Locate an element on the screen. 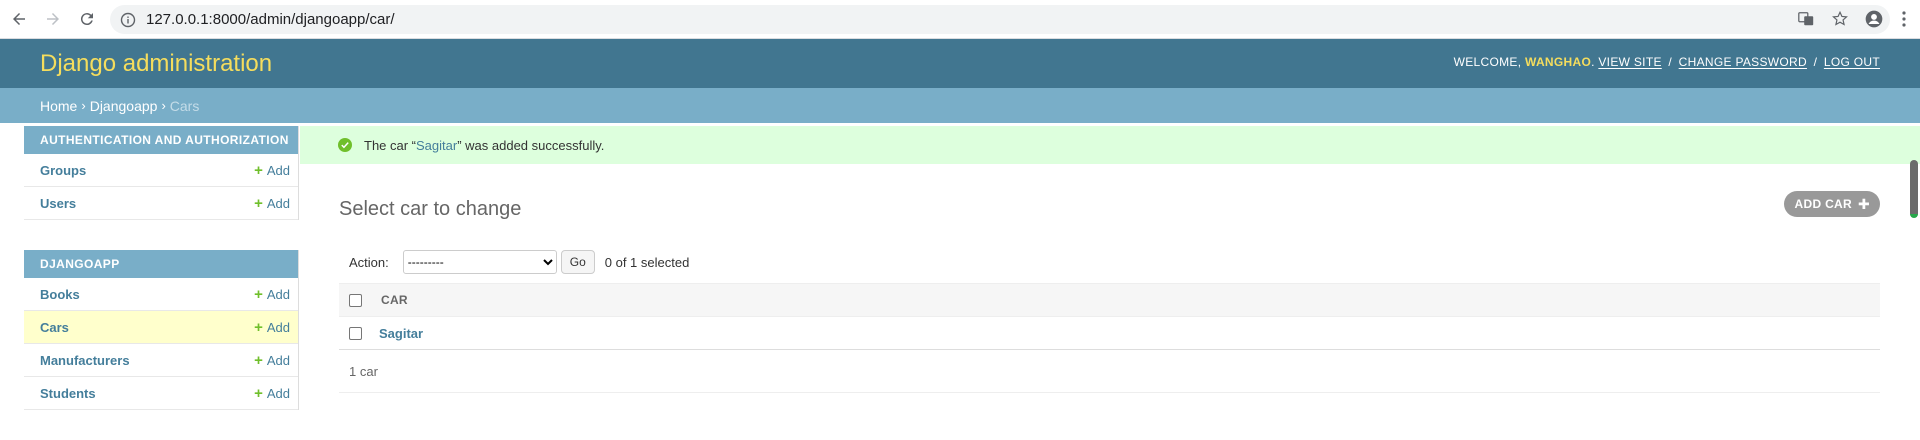 The width and height of the screenshot is (1920, 440). success-check-icon is located at coordinates (345, 145).